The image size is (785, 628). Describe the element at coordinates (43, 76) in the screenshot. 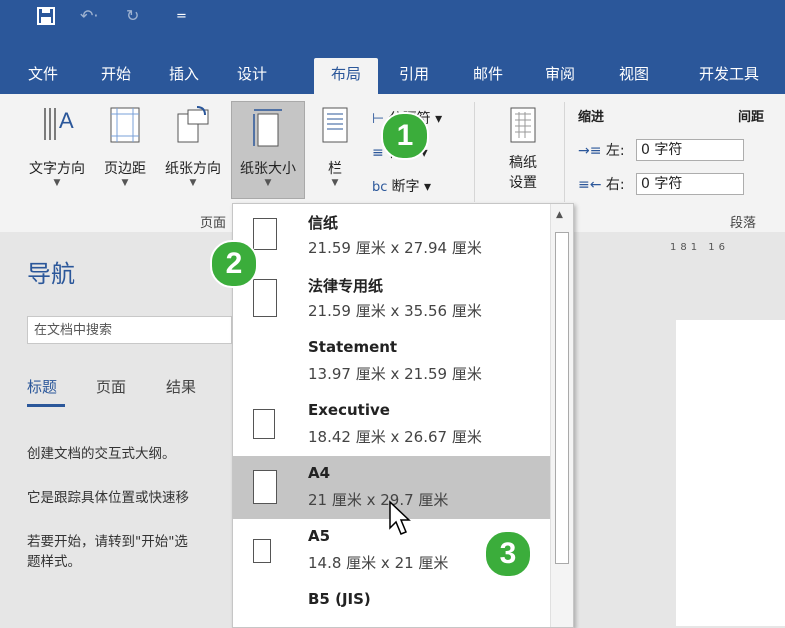

I see `tab-file: 文件` at that location.